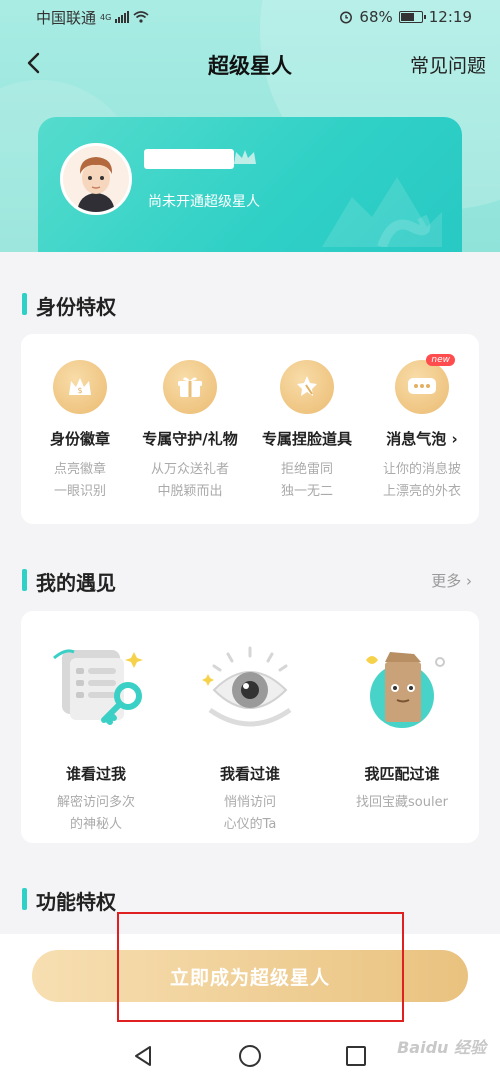 The width and height of the screenshot is (500, 1083). Describe the element at coordinates (69, 581) in the screenshot. I see `section-title-encounters: 我的遇见` at that location.